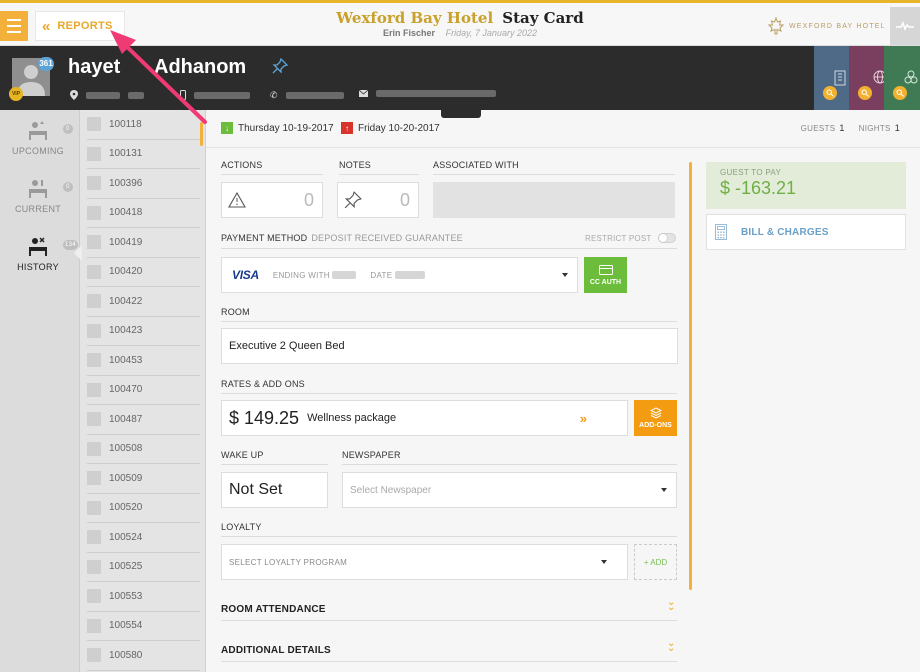 The width and height of the screenshot is (920, 672). I want to click on bill-and-charges-button: BILL & CHARGES, so click(806, 232).